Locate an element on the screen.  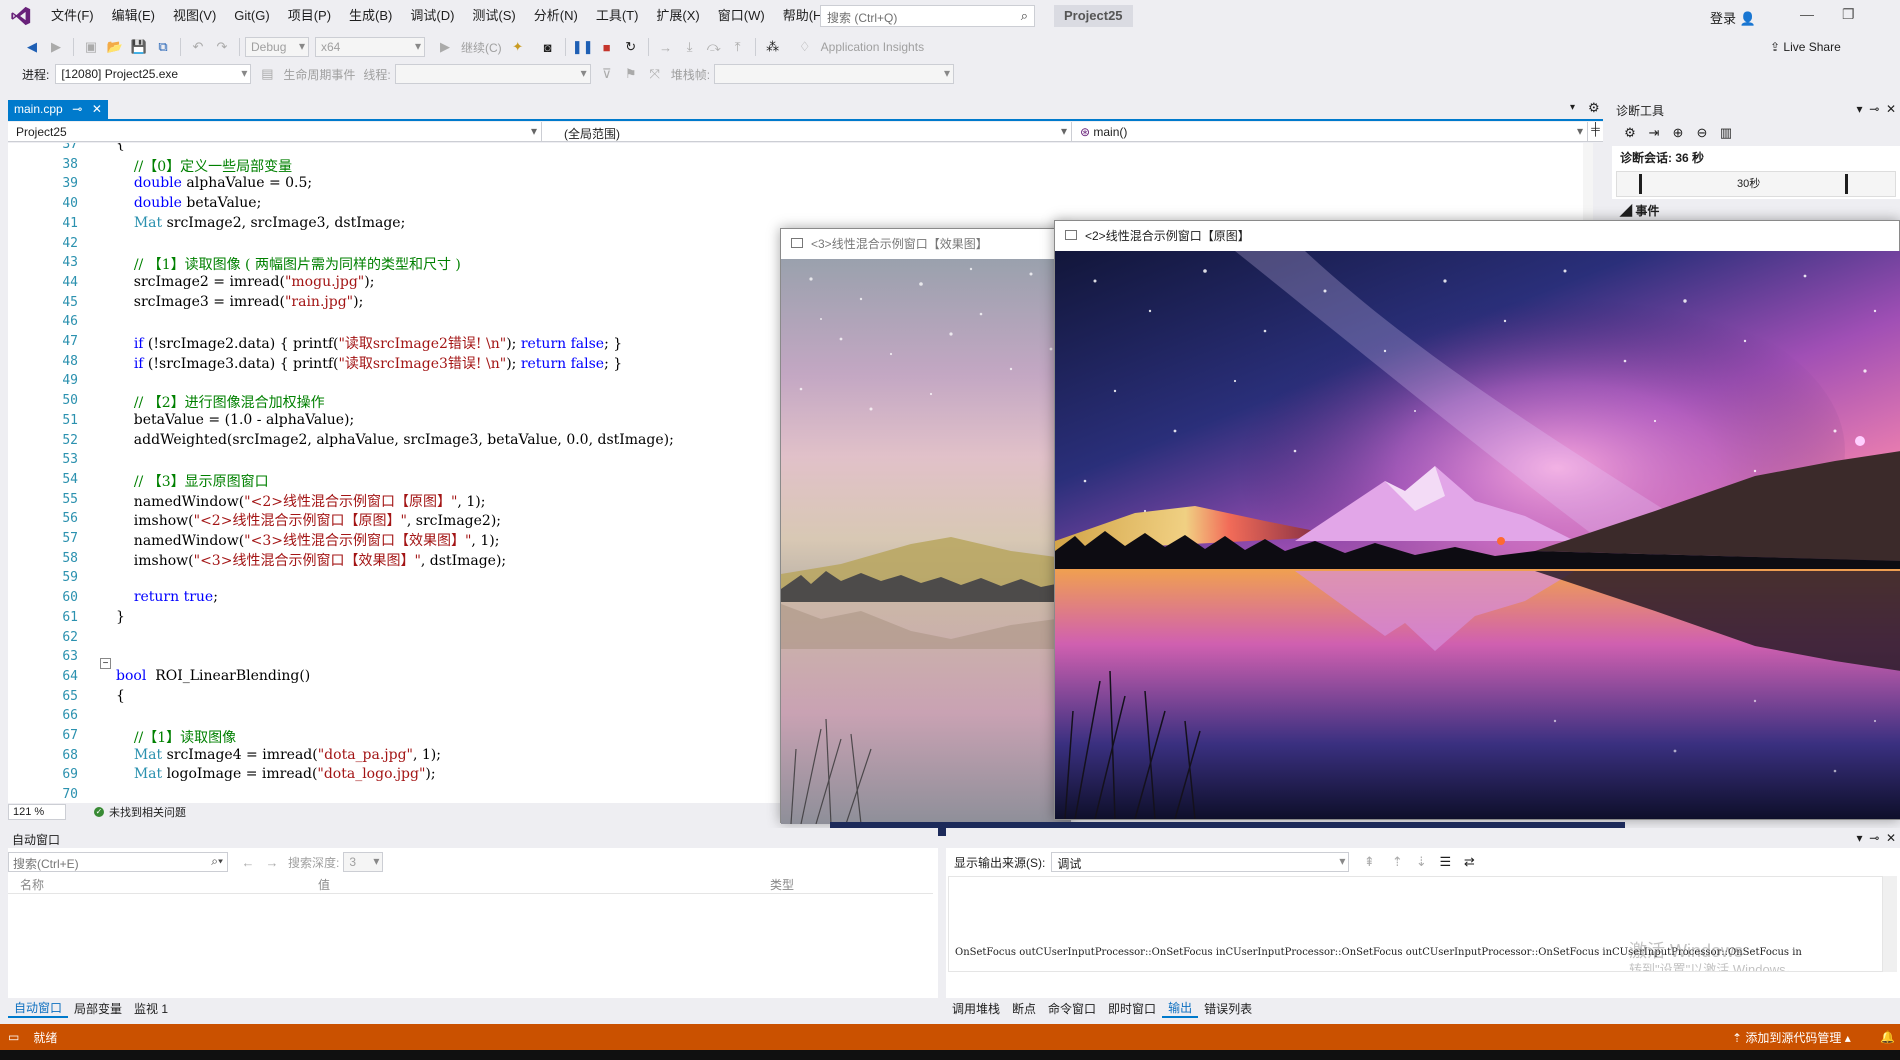
word-wrap-icon: ⇄ is located at coordinates (1469, 862).